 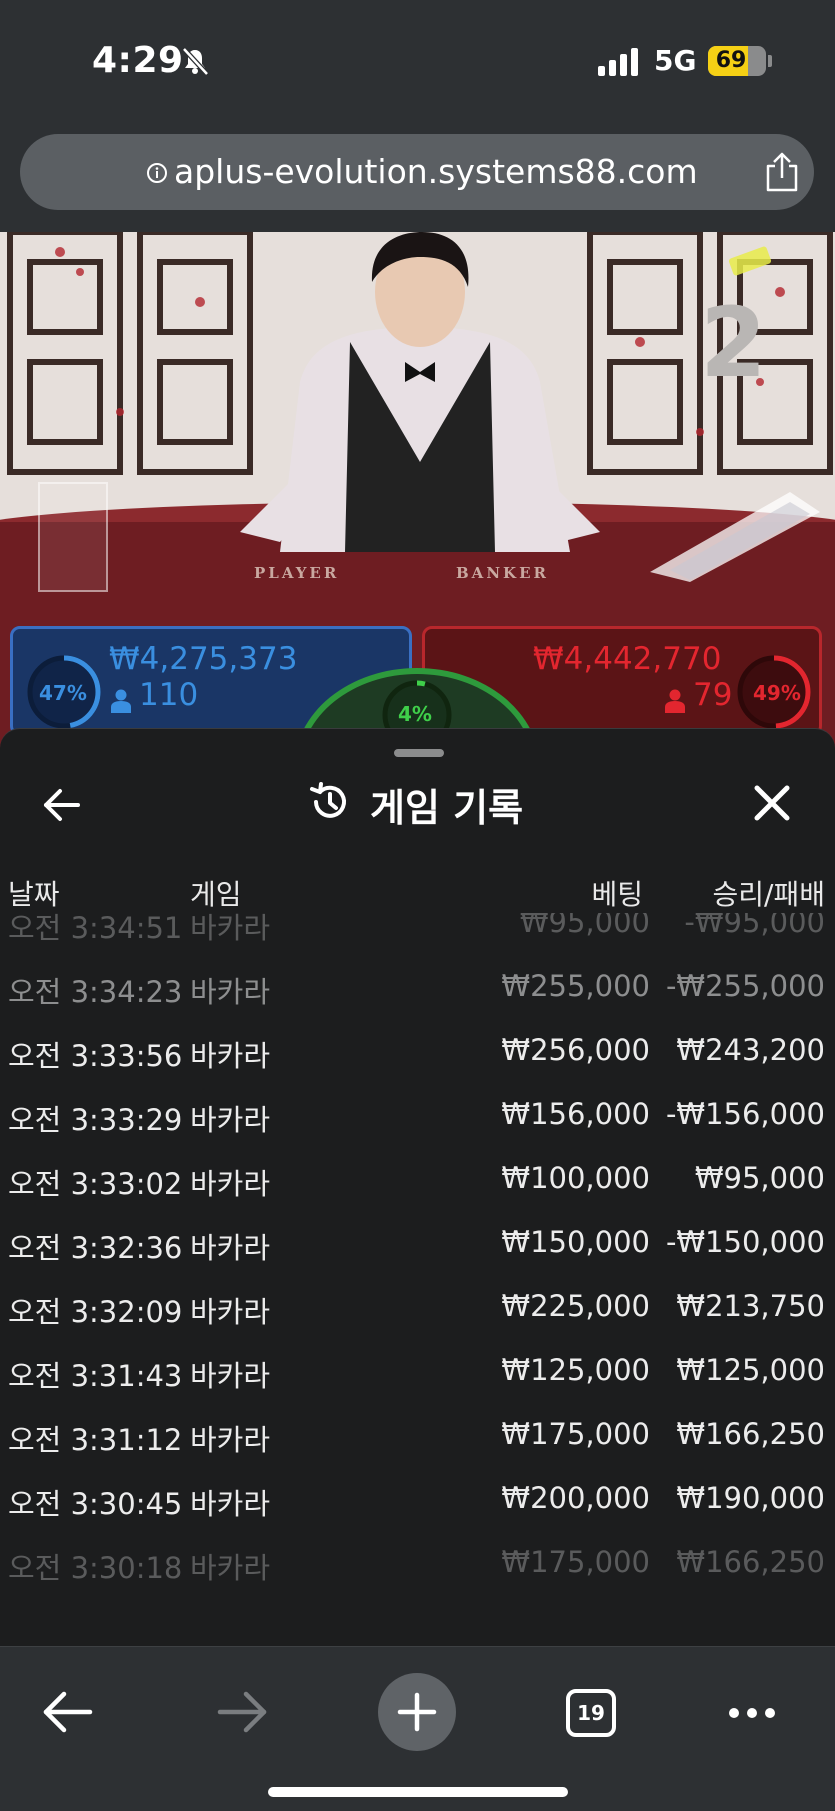 I want to click on url-text: aplus-evolution.systems88.com, so click(x=436, y=171).